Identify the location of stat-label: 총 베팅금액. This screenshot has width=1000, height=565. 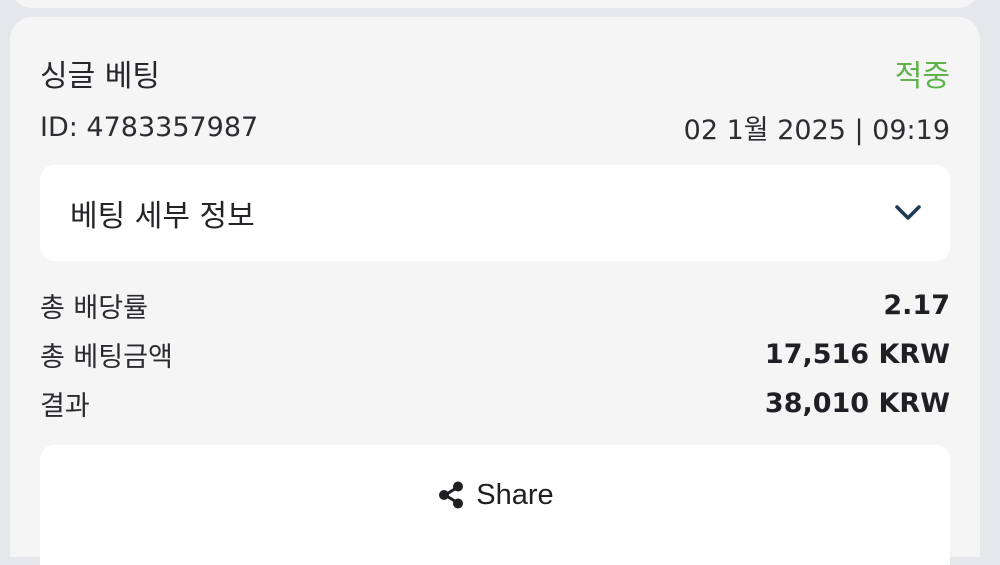
(106, 357).